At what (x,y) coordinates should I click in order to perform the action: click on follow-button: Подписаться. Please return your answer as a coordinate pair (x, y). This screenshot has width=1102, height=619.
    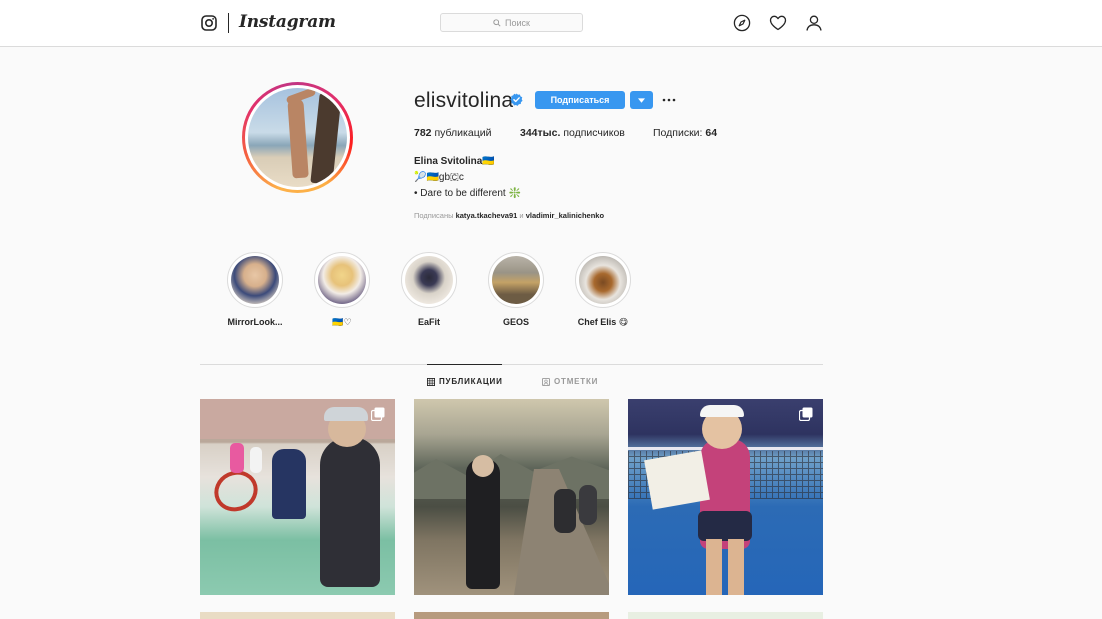
    Looking at the image, I should click on (580, 100).